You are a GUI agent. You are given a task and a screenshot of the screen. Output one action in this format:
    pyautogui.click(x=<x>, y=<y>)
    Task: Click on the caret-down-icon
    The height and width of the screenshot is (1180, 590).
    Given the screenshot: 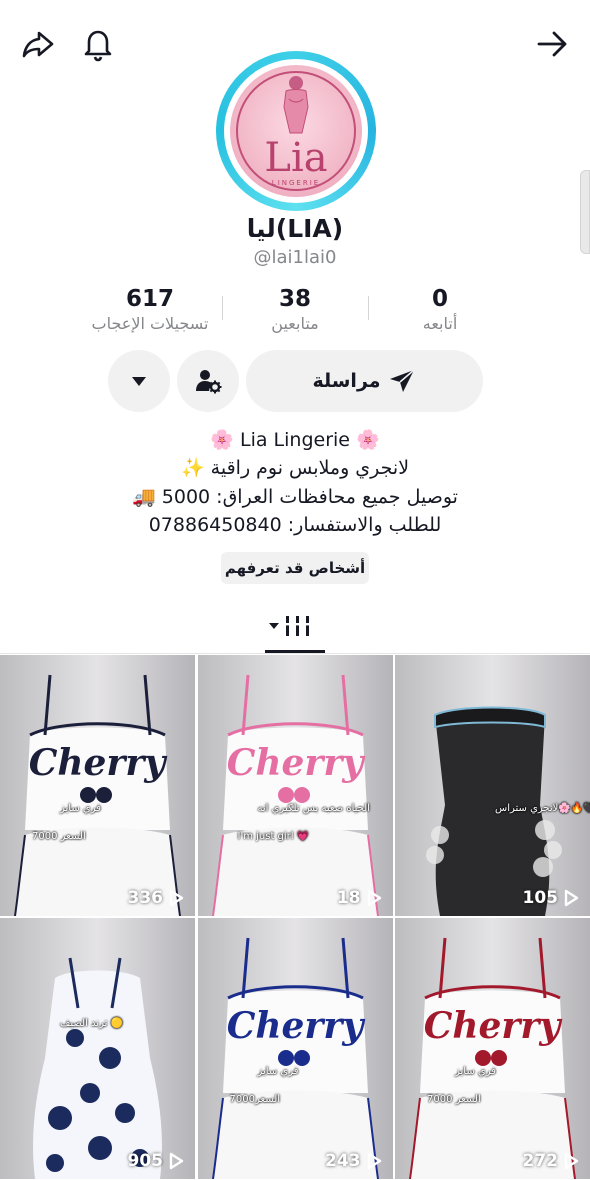 What is the action you would take?
    pyautogui.click(x=139, y=381)
    